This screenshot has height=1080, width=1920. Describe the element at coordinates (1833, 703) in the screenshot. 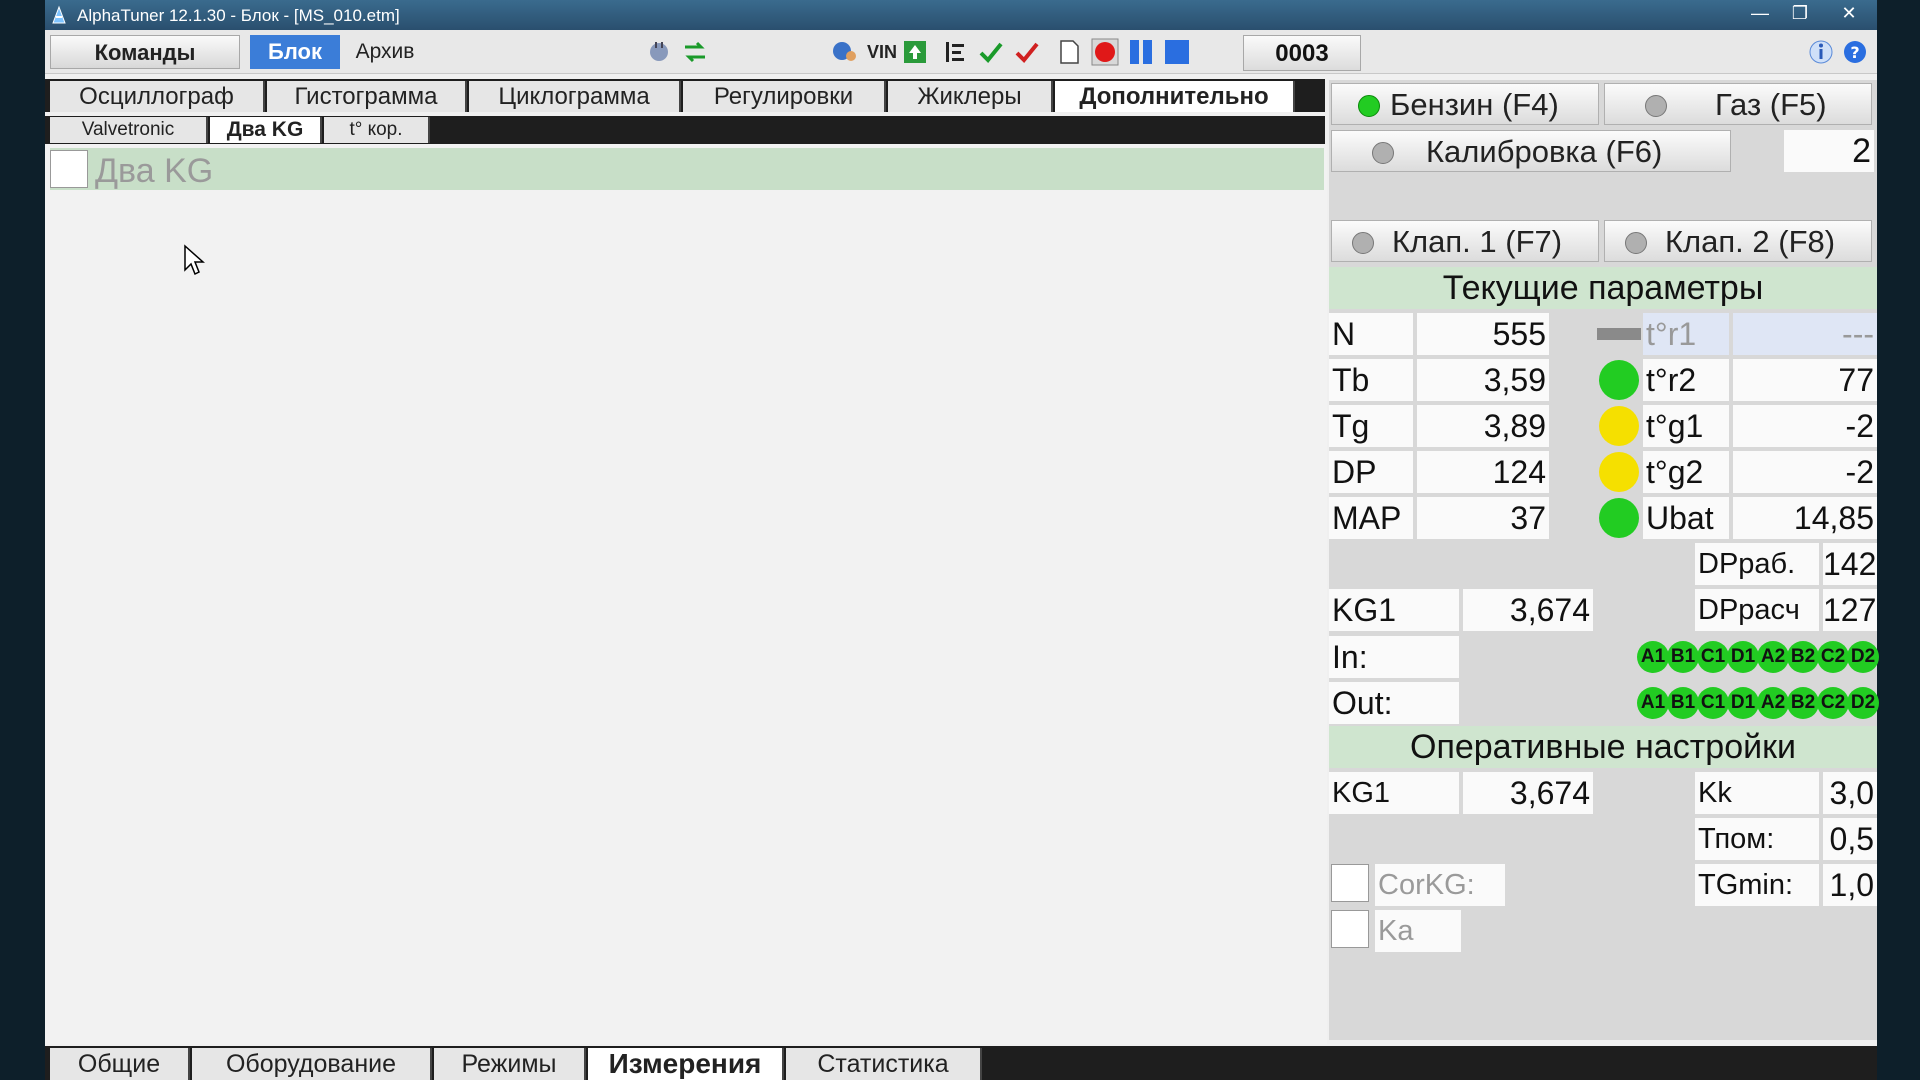

I see `injector-led: C2` at that location.